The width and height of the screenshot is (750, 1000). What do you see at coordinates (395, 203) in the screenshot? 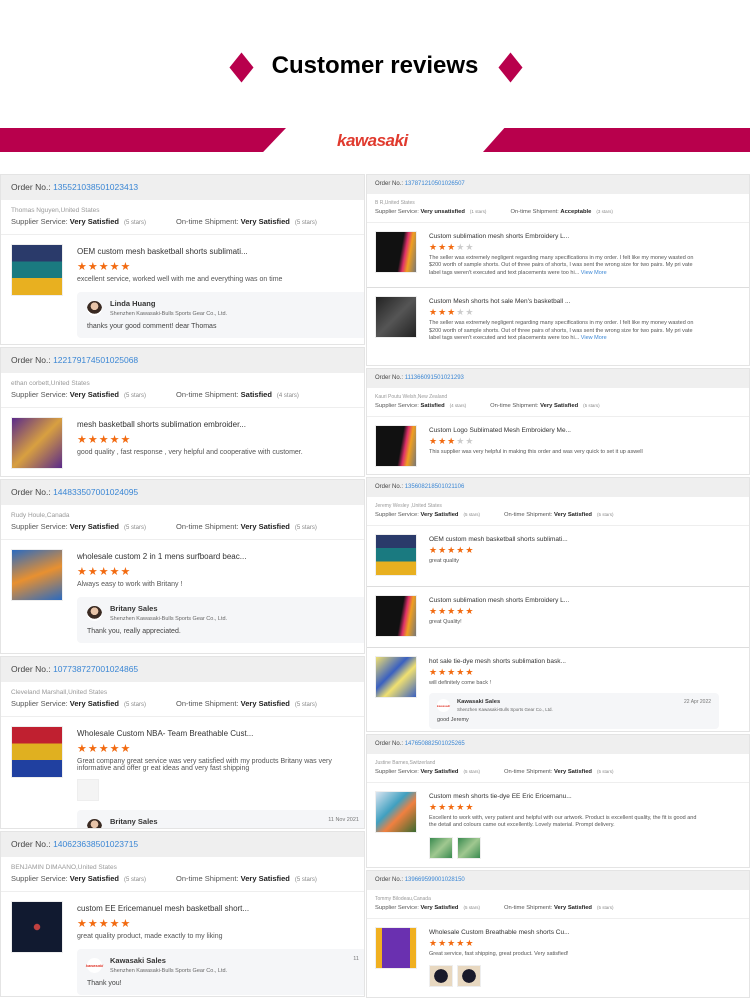
I see `buyer-name: B R,United States` at bounding box center [395, 203].